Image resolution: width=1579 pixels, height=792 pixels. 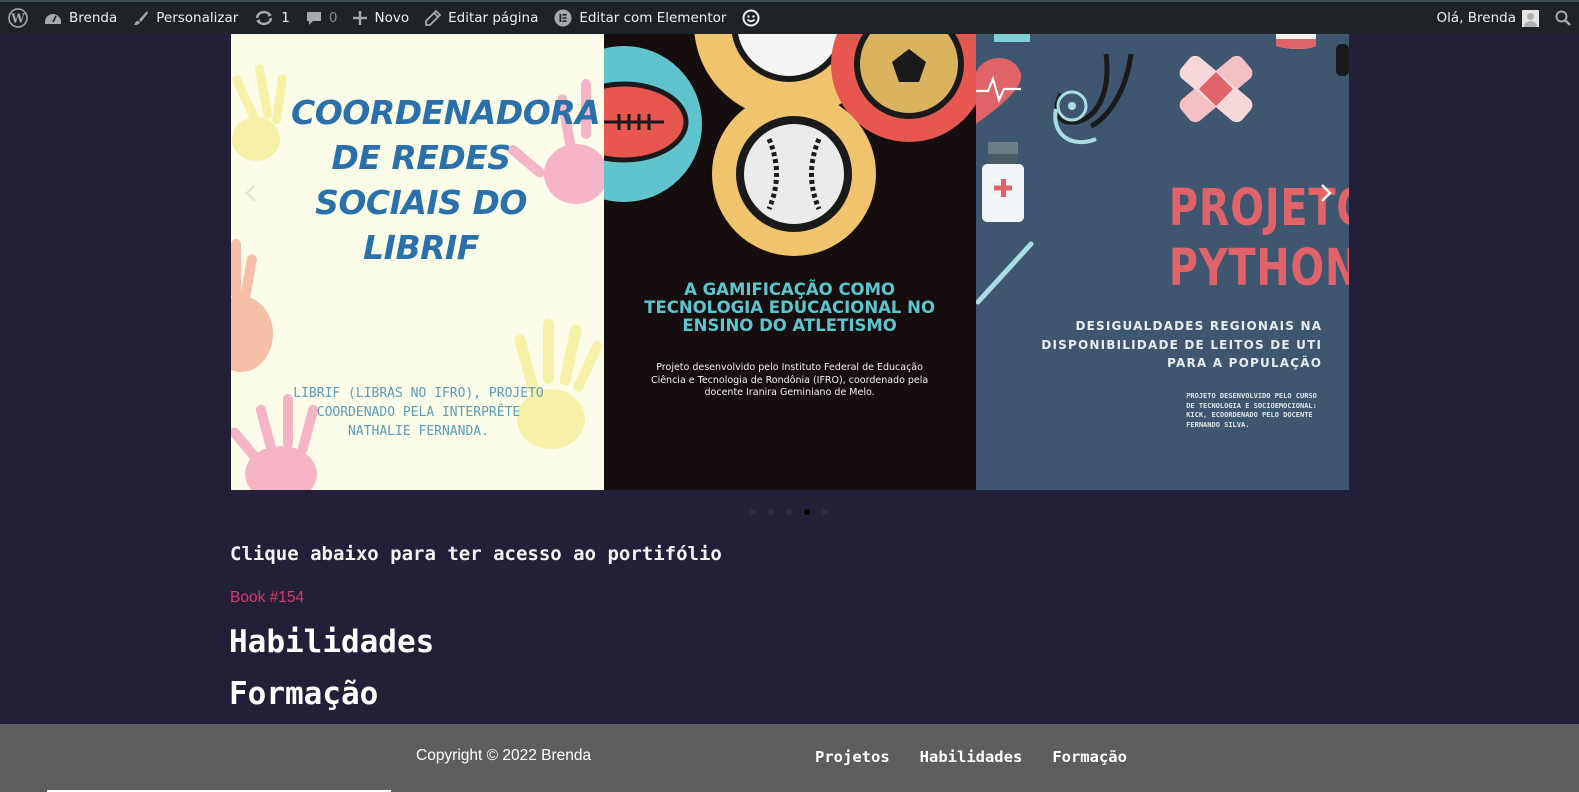 I want to click on comments-button: 0, so click(x=322, y=18).